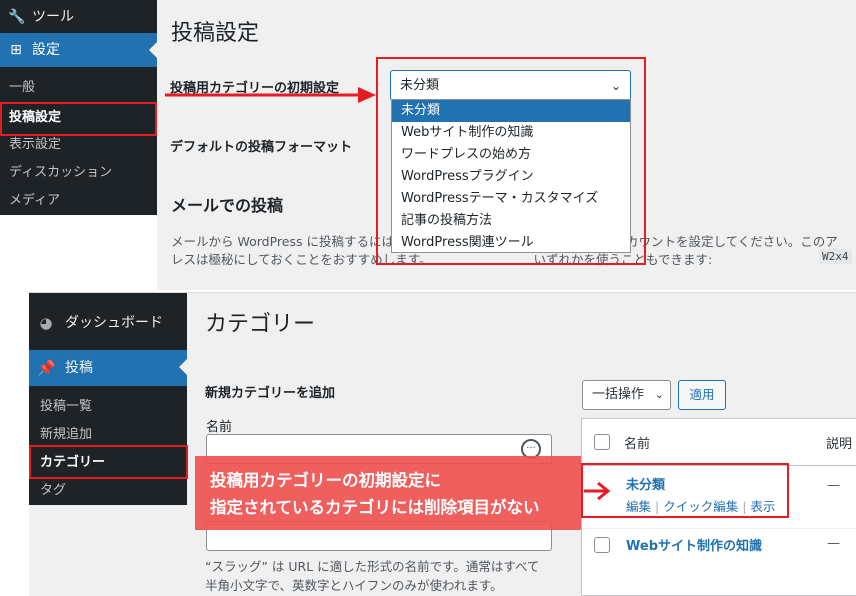 The height and width of the screenshot is (596, 856). I want to click on sidebar-item-posts: 📌 投稿, so click(108, 368).